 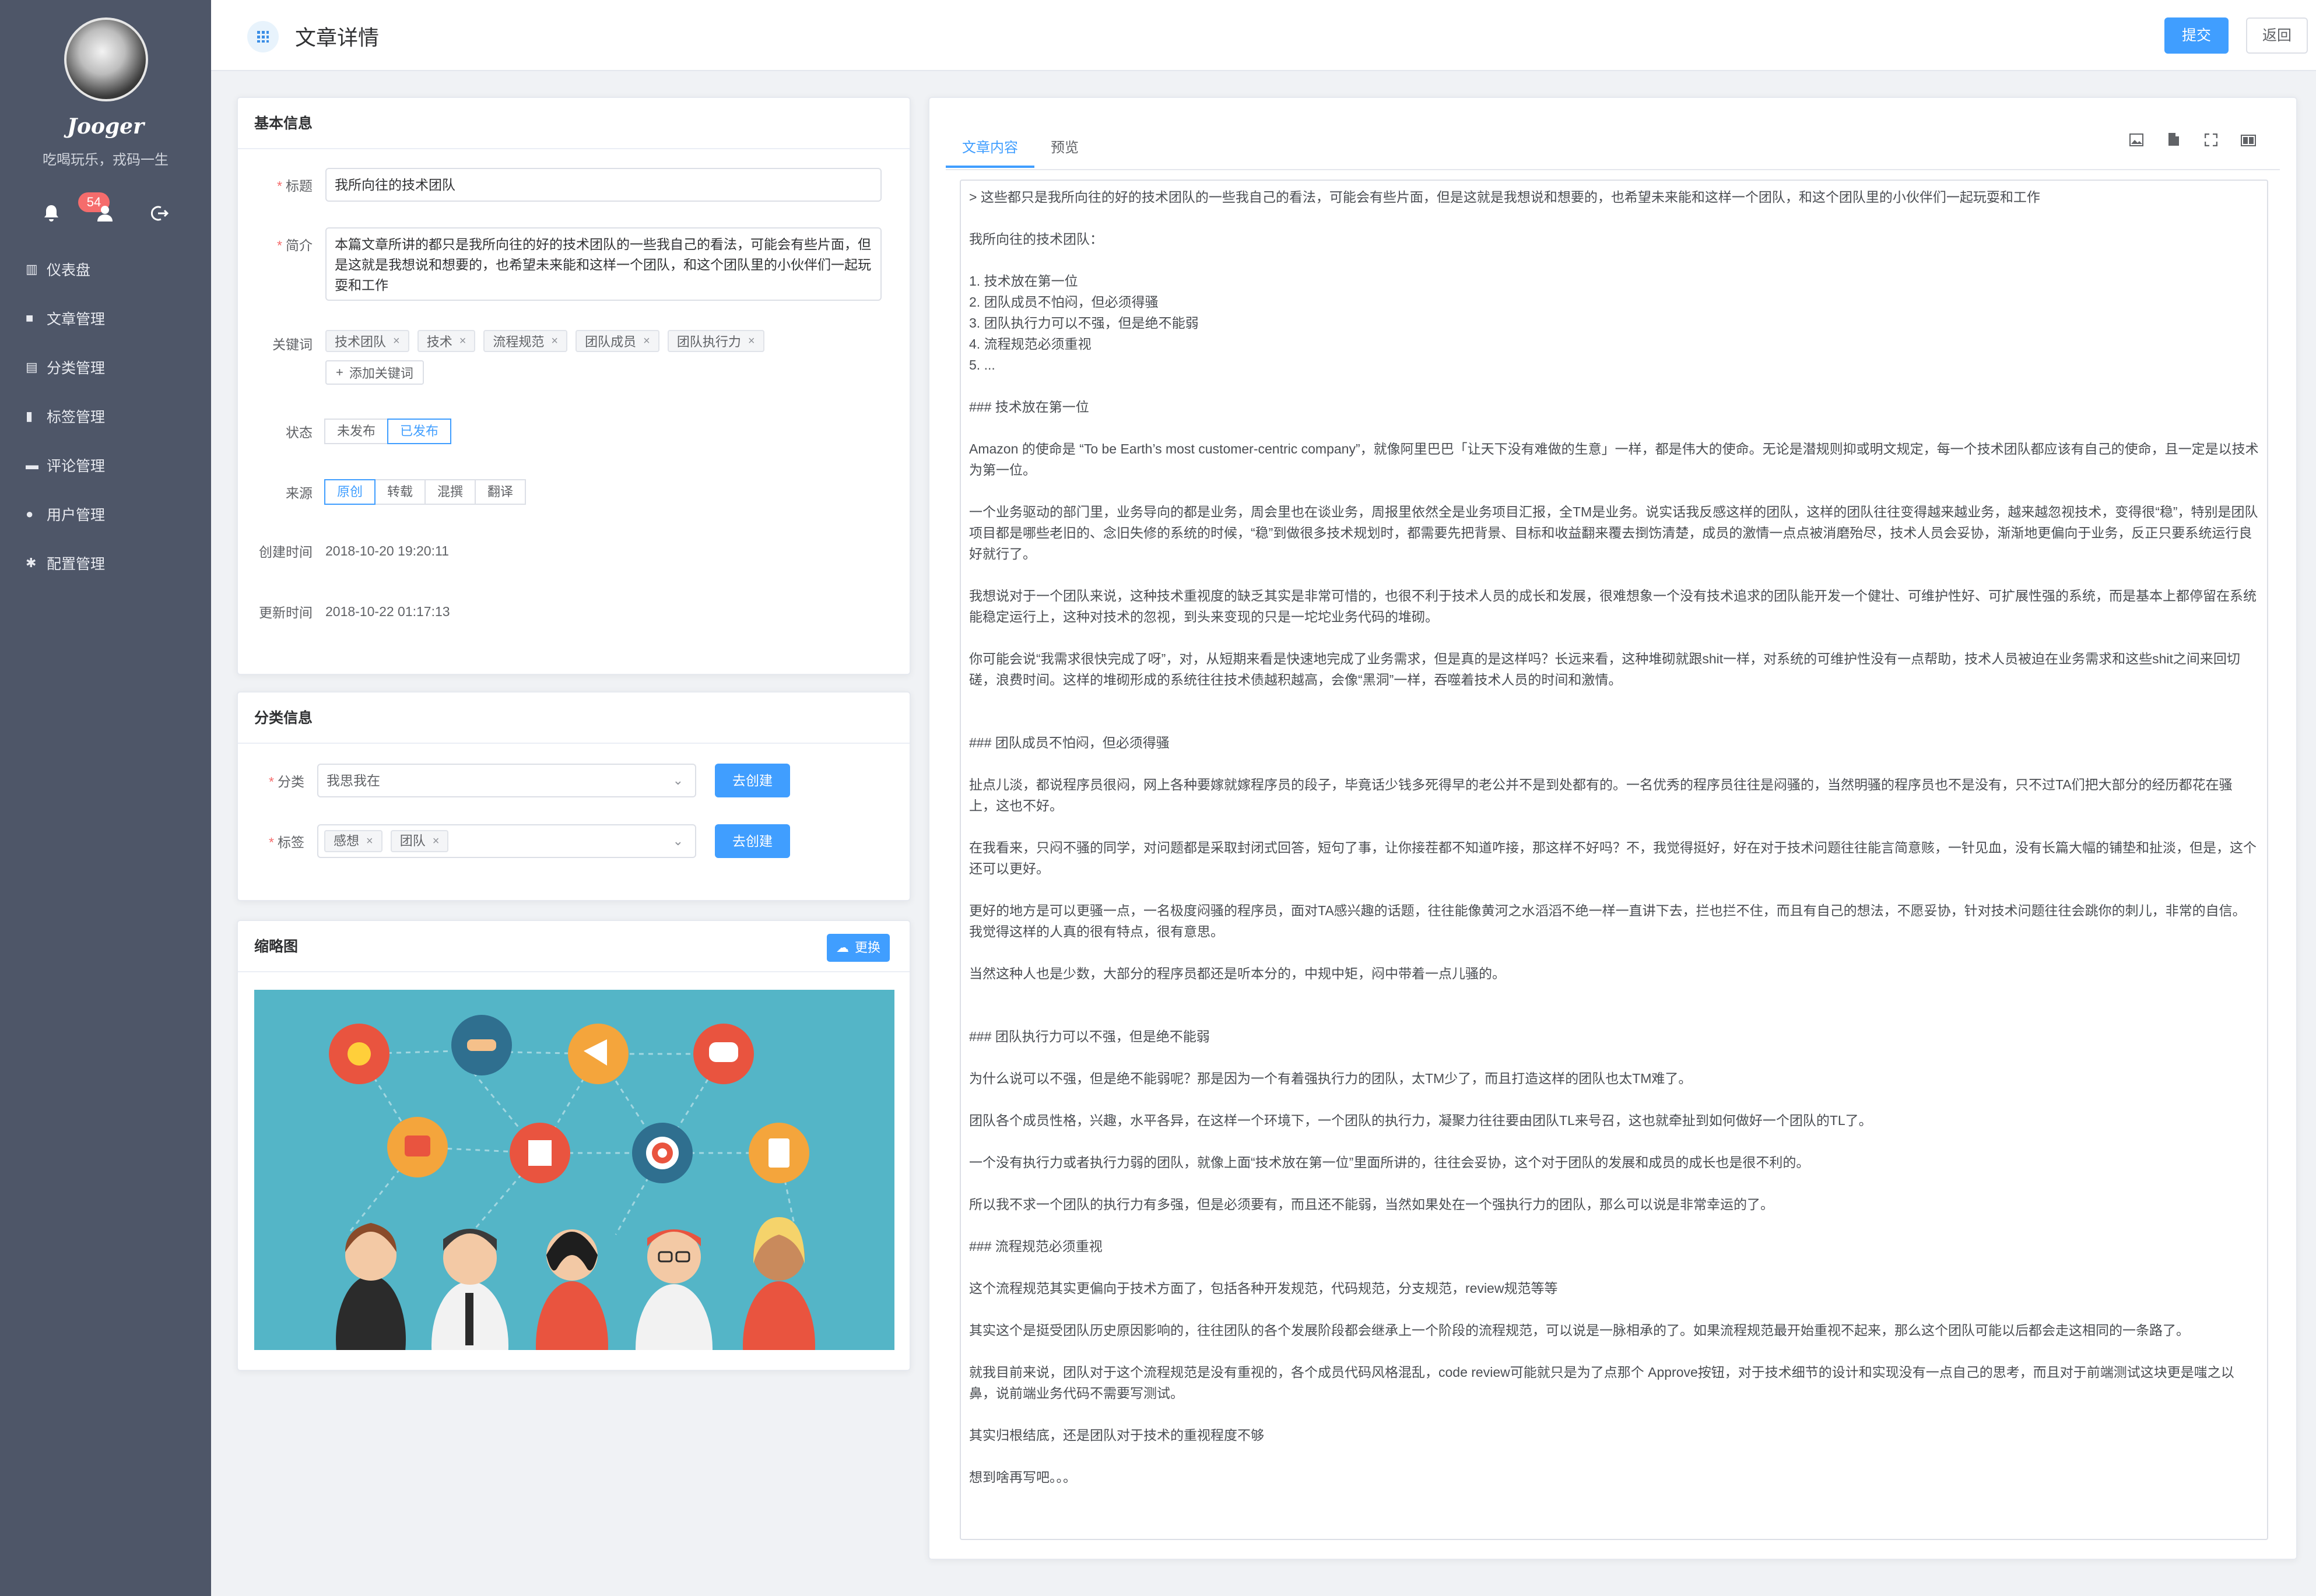 What do you see at coordinates (160, 214) in the screenshot?
I see `logout-icon` at bounding box center [160, 214].